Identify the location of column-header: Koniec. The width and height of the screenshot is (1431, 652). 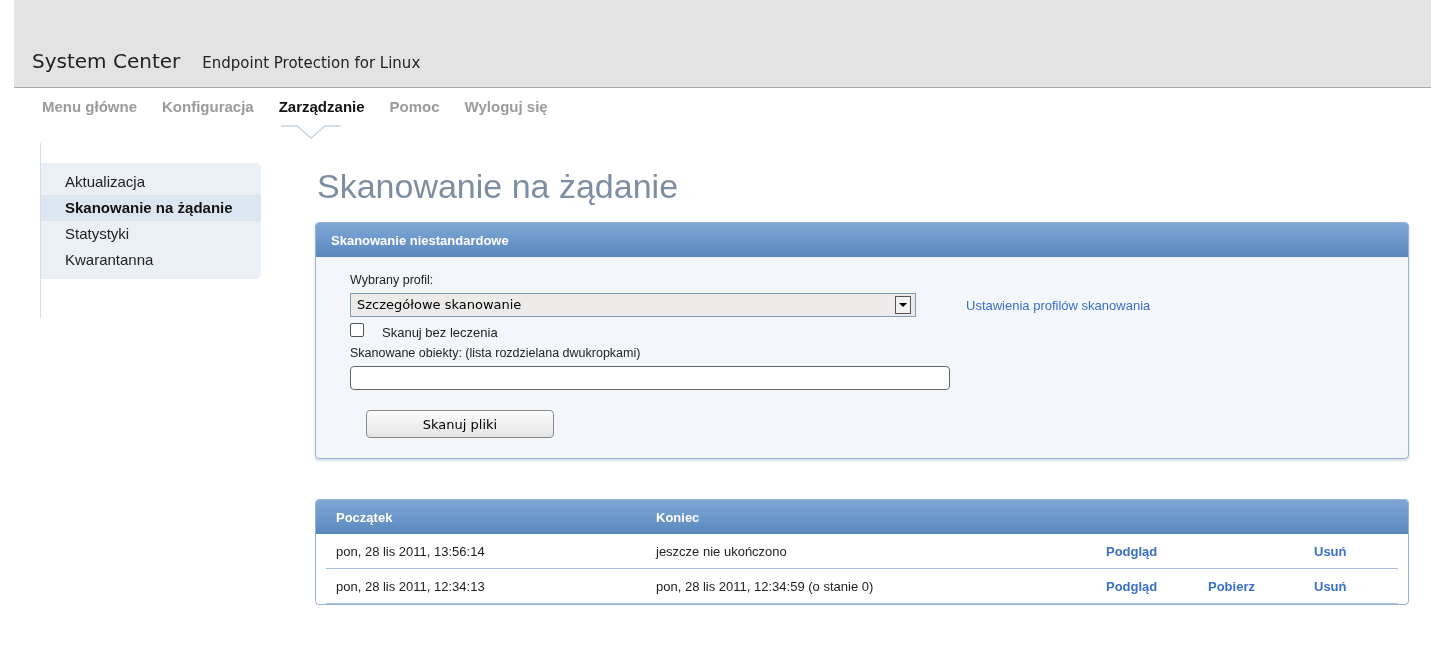
(678, 517).